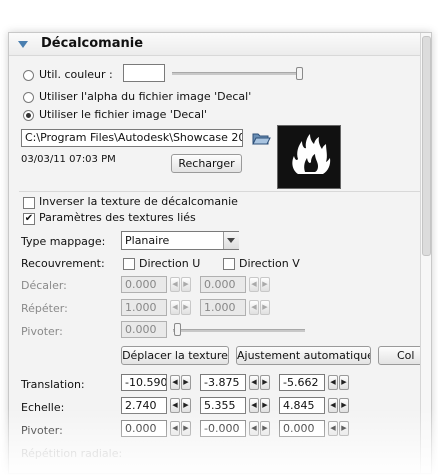 The image size is (438, 475). What do you see at coordinates (186, 428) in the screenshot?
I see `rotate-x-increment: ▶` at bounding box center [186, 428].